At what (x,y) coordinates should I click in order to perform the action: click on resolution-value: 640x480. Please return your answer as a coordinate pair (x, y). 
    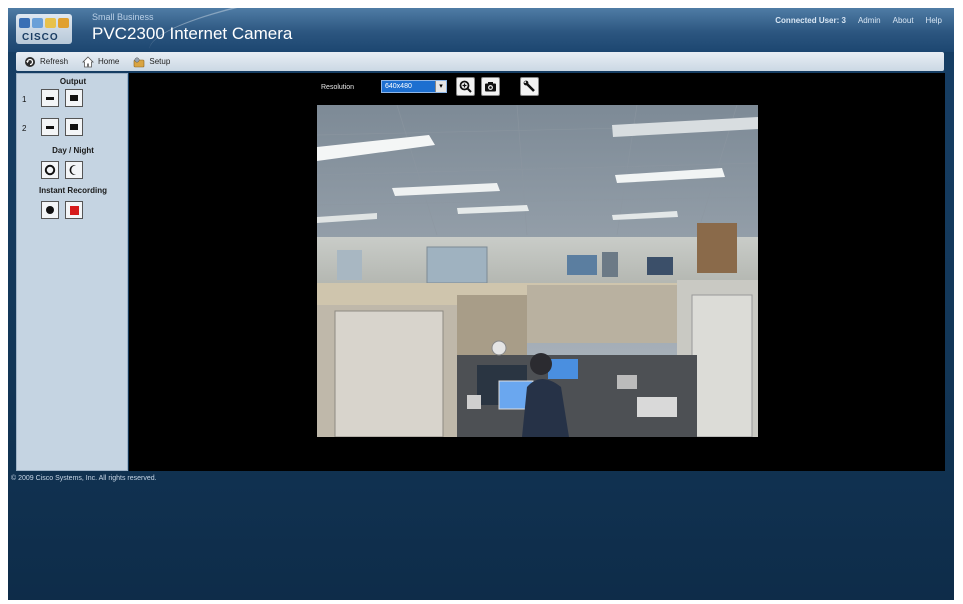
    Looking at the image, I should click on (398, 86).